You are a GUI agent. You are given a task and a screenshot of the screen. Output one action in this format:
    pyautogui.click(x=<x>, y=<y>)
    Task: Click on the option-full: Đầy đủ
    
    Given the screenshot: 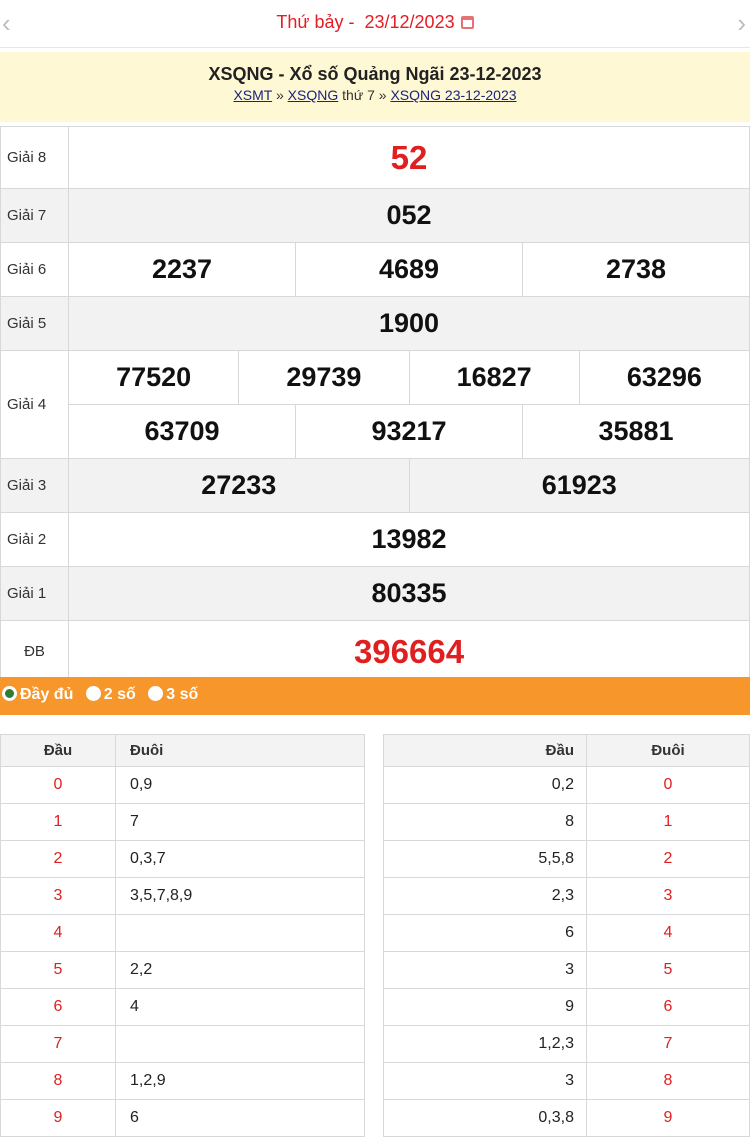 What is the action you would take?
    pyautogui.click(x=37, y=695)
    